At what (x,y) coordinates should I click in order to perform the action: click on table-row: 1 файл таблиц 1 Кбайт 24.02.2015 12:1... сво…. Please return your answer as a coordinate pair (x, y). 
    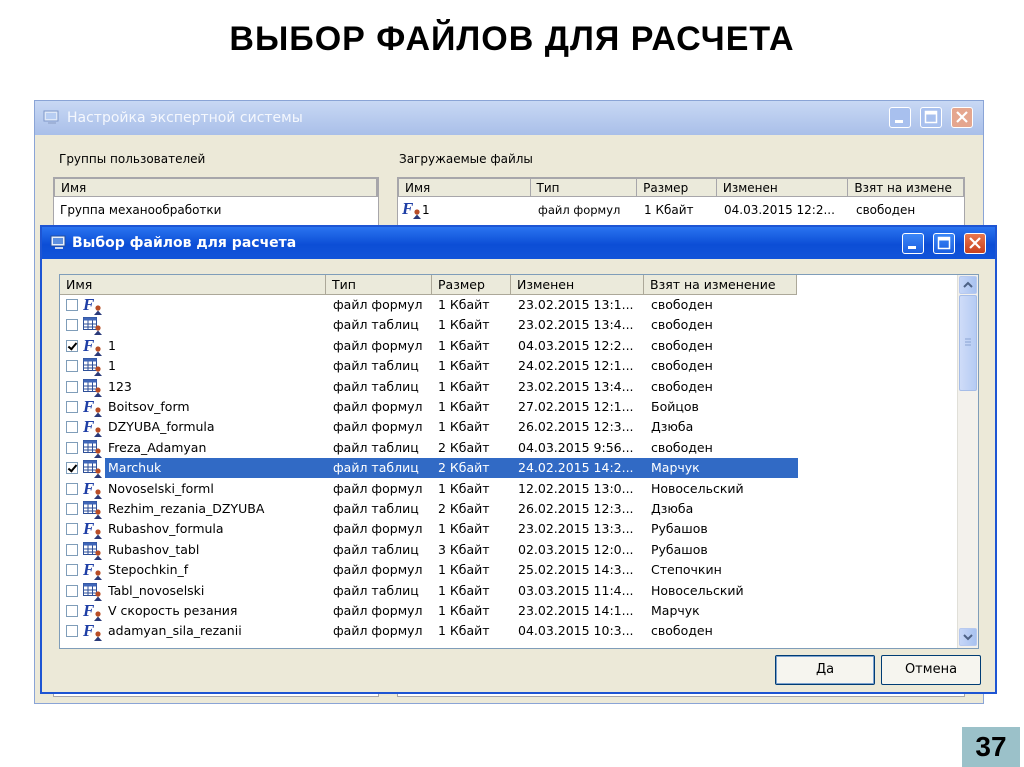
    Looking at the image, I should click on (509, 366).